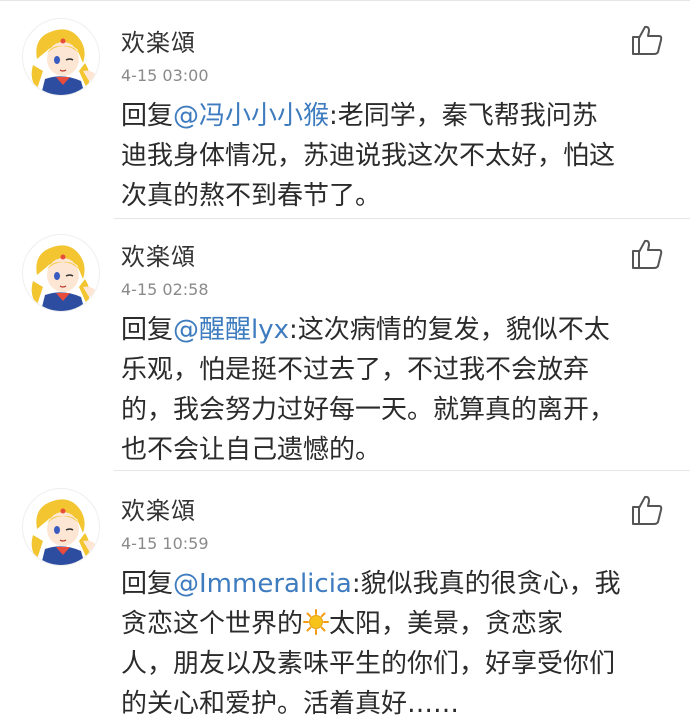 The height and width of the screenshot is (725, 690). I want to click on comment-line: 回复@Immeralicia:貌似我真的很贪心，我, so click(391, 584).